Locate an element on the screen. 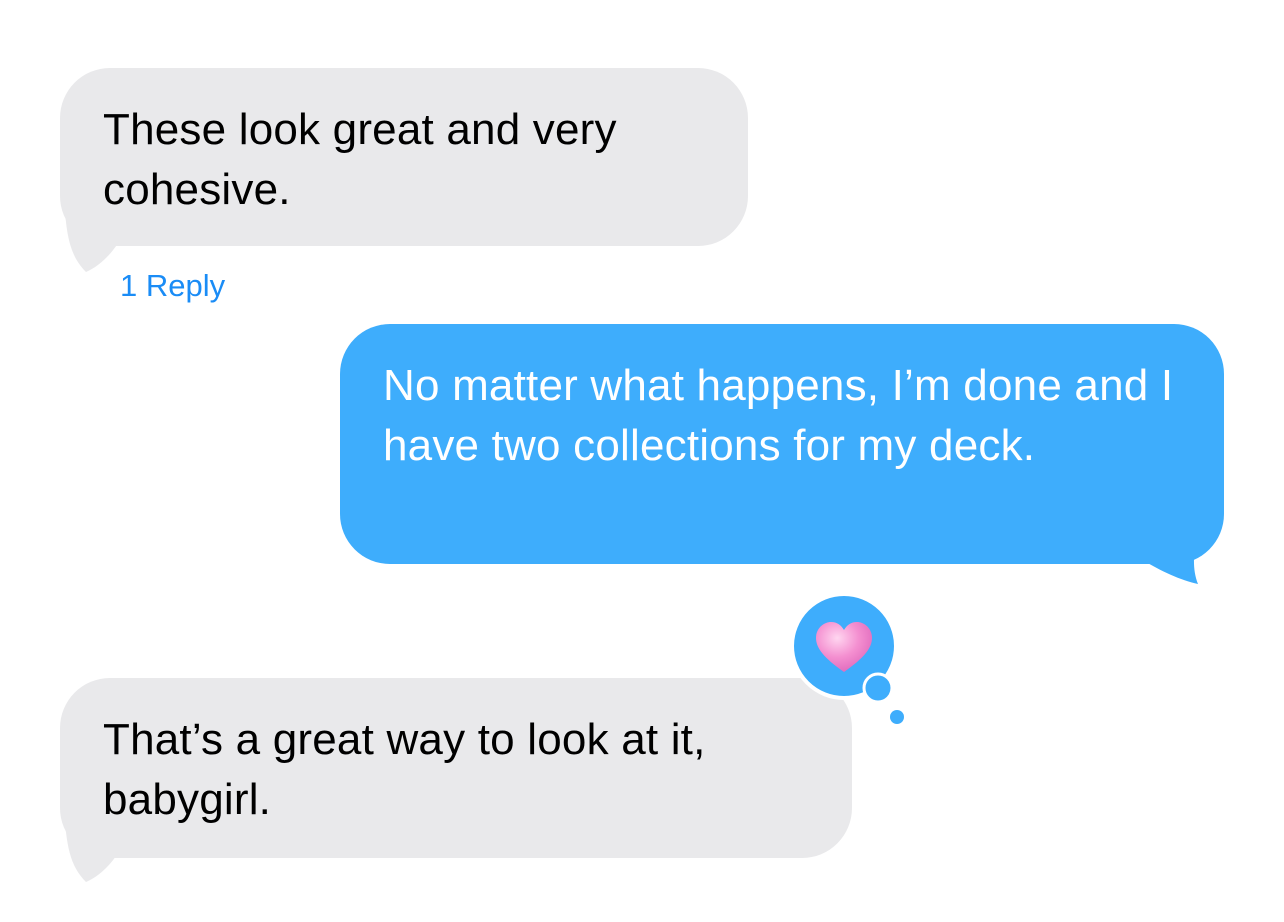 The image size is (1284, 922). received-message-bubble: These look great and very cohesive. is located at coordinates (404, 157).